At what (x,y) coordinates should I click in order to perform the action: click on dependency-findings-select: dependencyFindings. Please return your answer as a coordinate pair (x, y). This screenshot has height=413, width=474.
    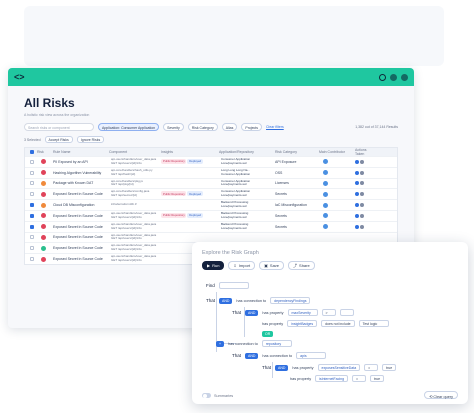
    Looking at the image, I should click on (290, 300).